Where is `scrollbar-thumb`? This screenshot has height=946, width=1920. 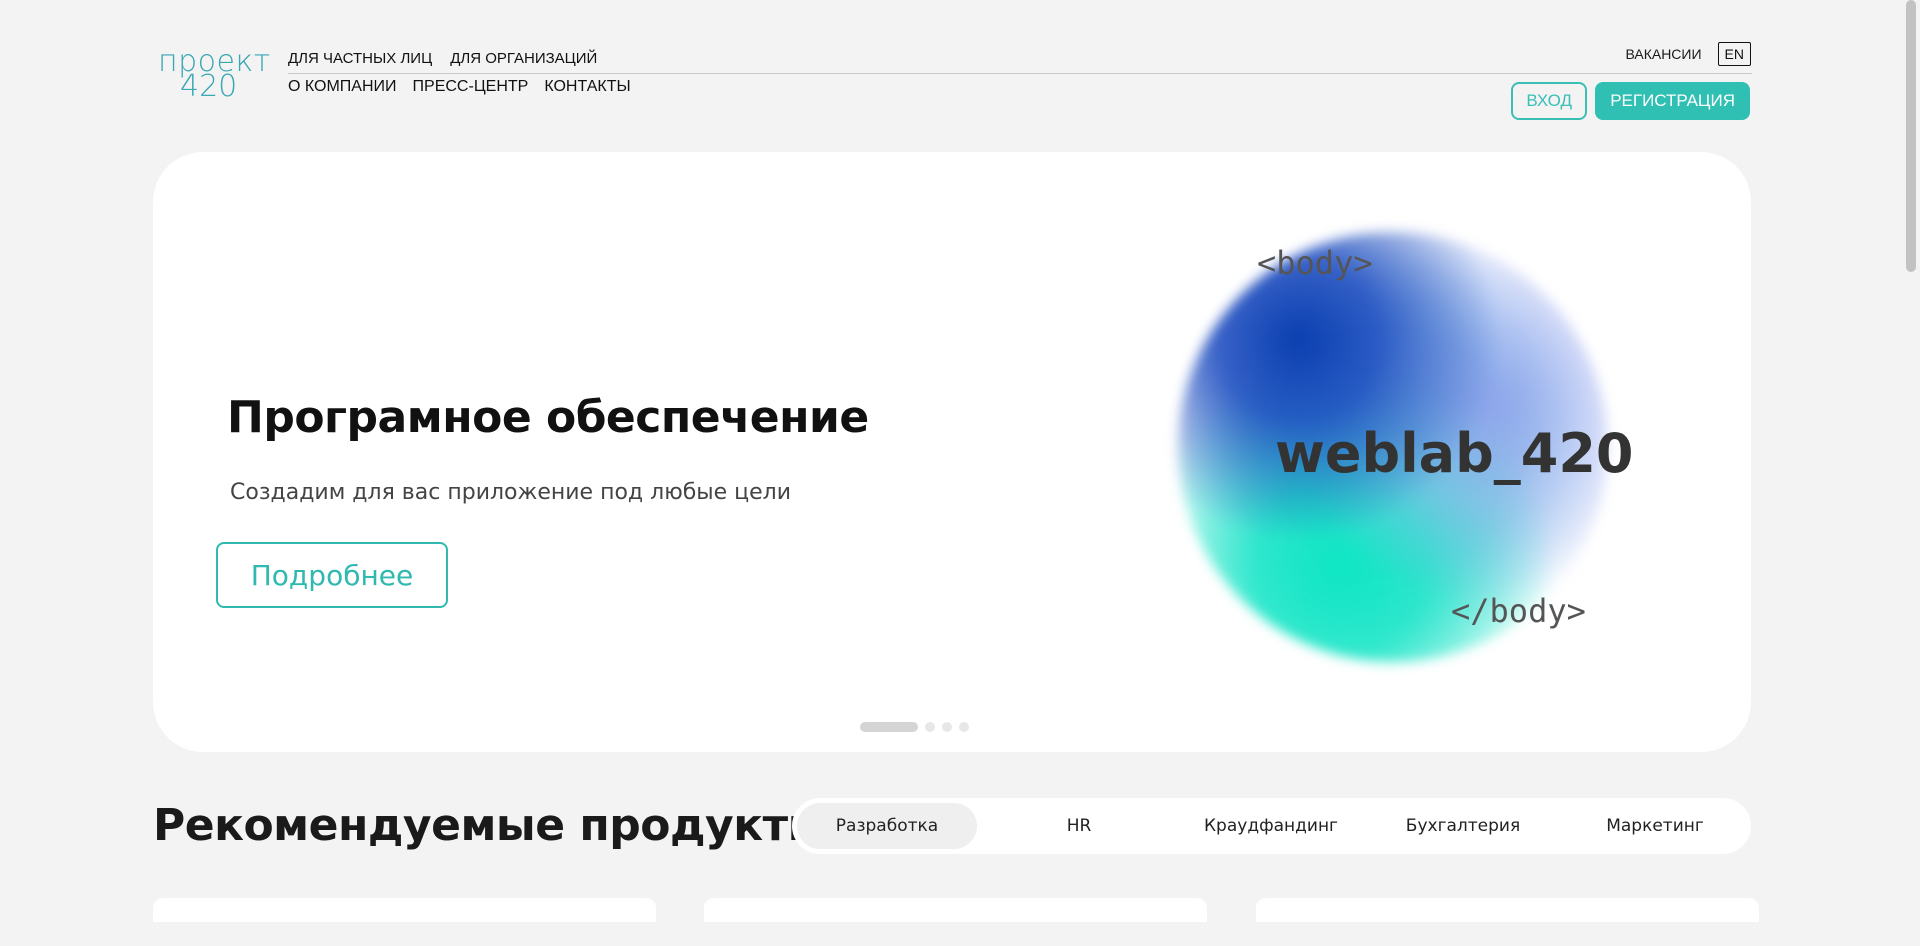 scrollbar-thumb is located at coordinates (1911, 136).